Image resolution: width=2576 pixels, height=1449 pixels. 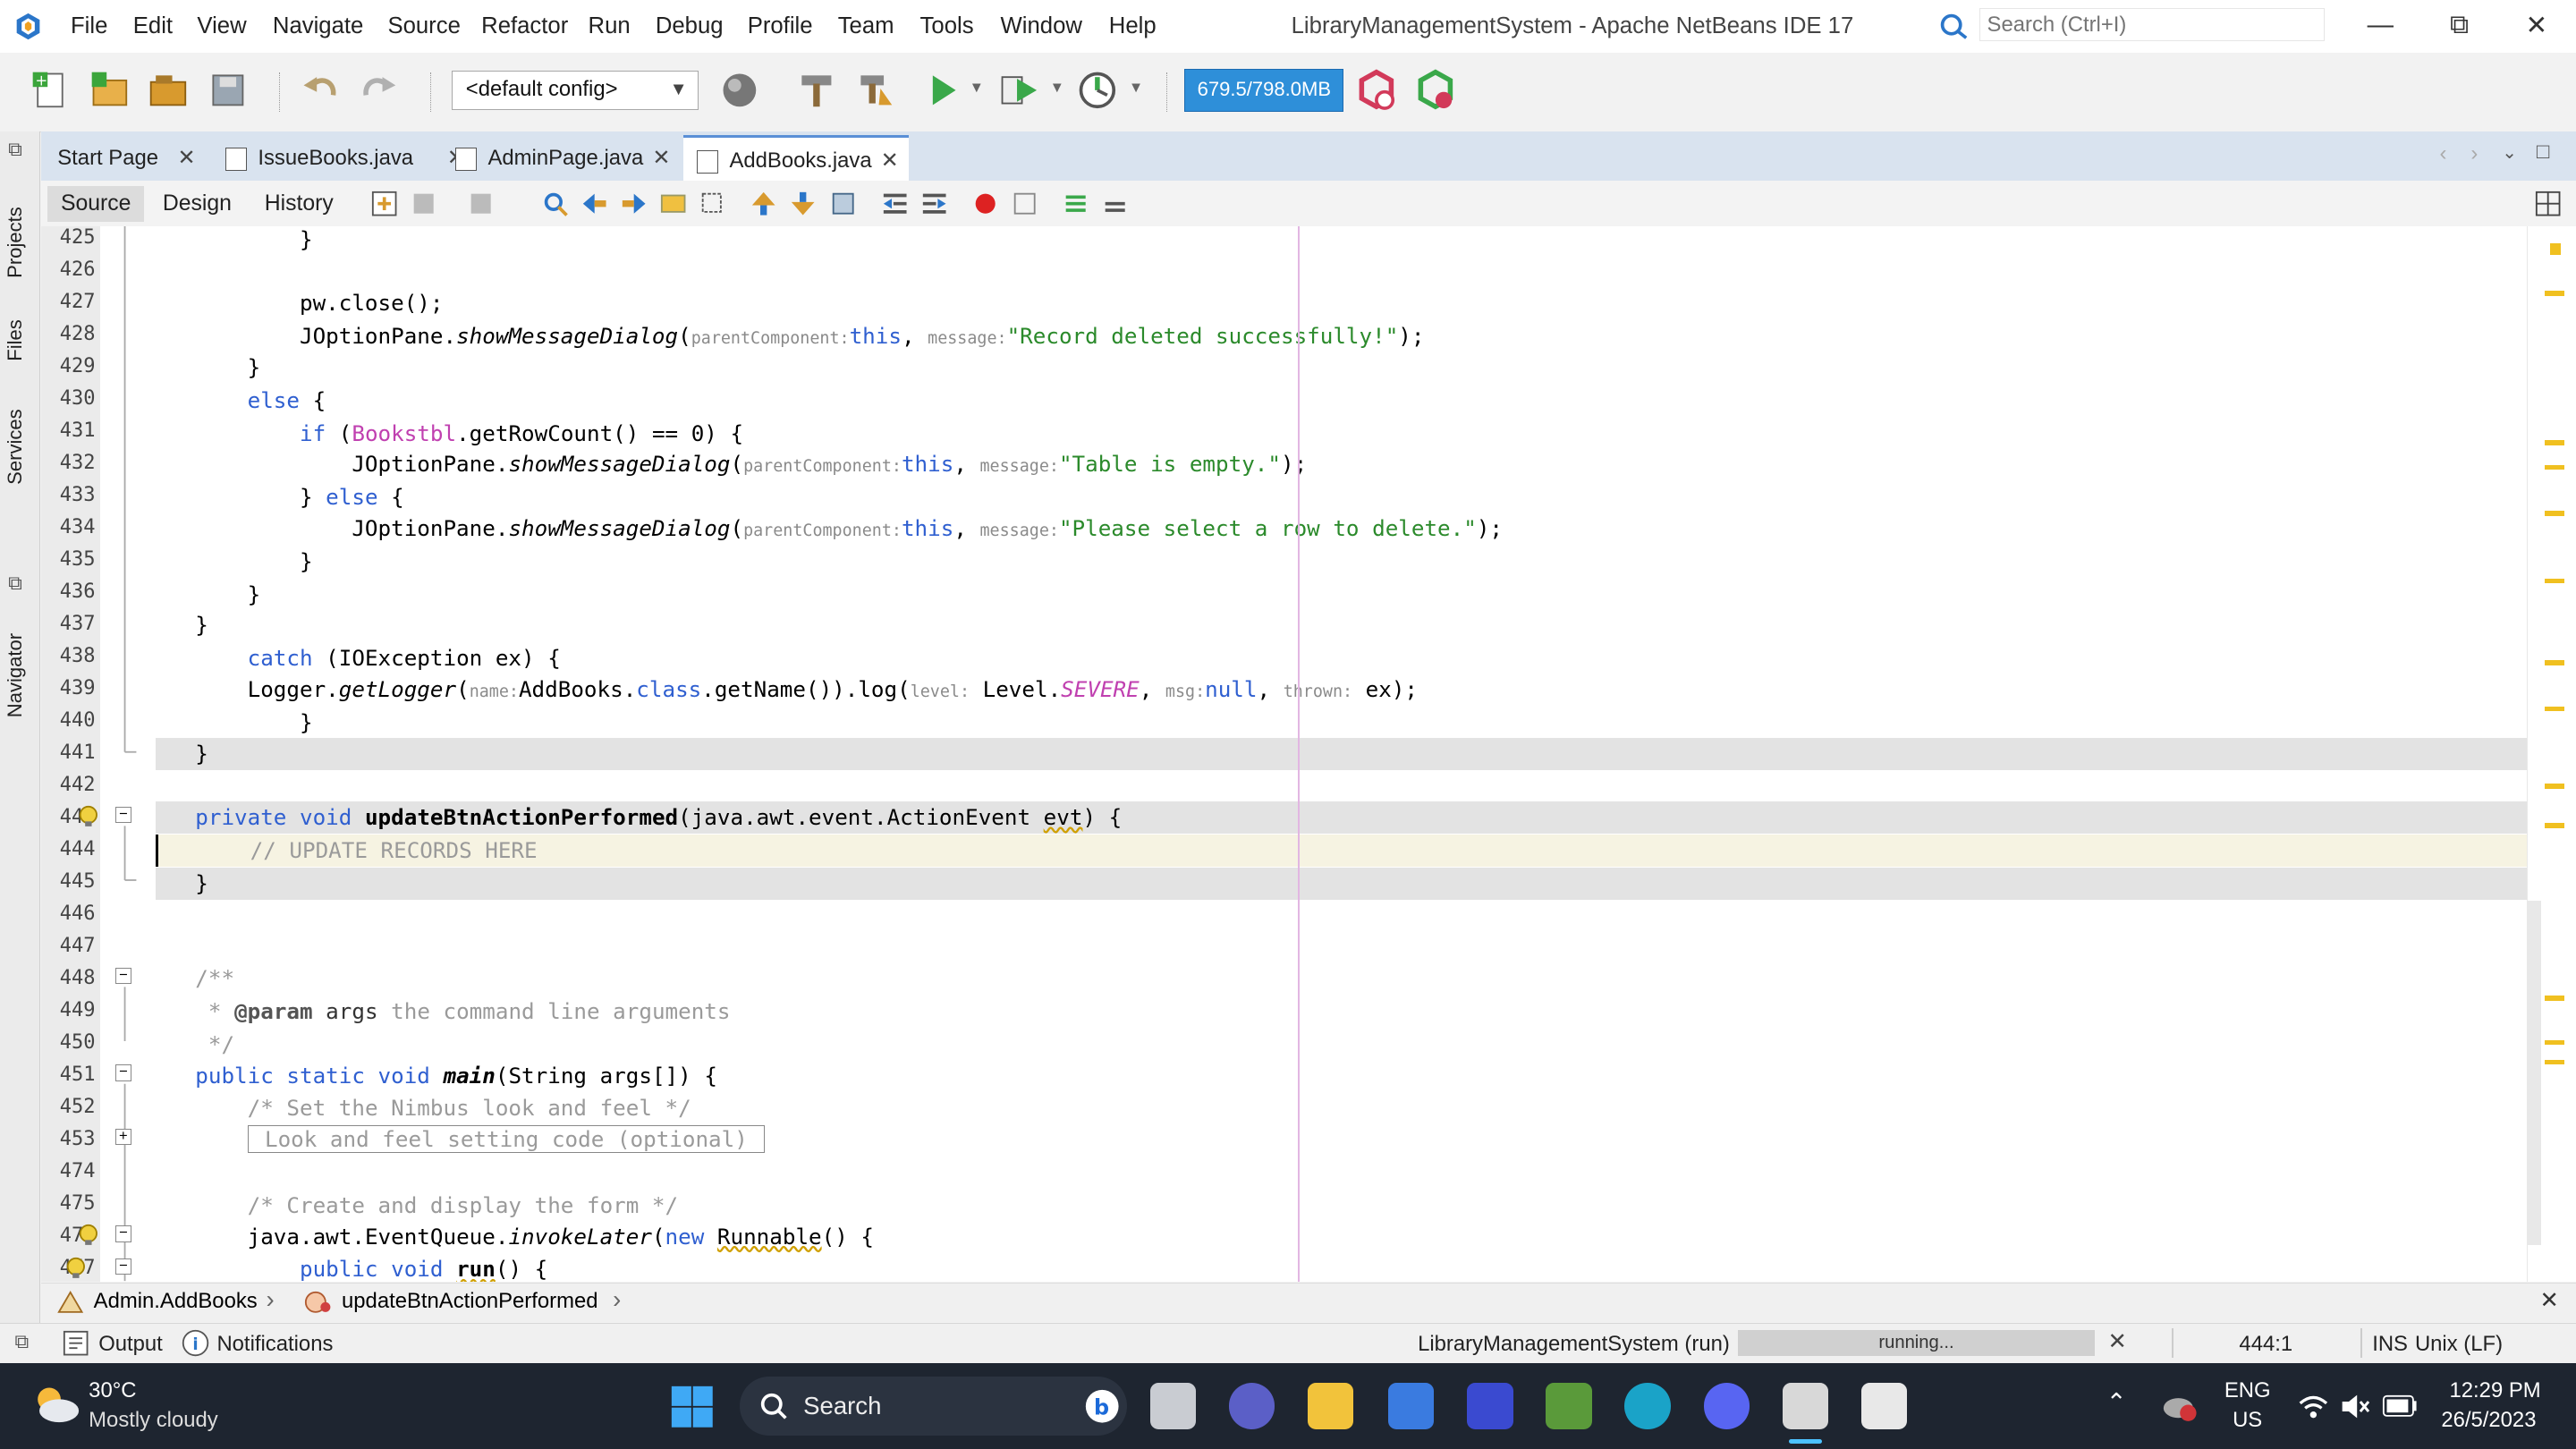 What do you see at coordinates (56, 1404) in the screenshot?
I see `cloud-weather-icon` at bounding box center [56, 1404].